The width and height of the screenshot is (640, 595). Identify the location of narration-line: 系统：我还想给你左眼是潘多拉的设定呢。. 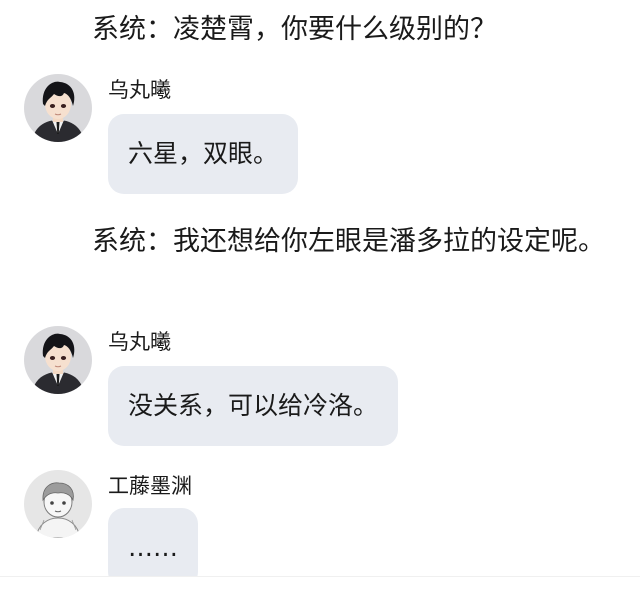
(348, 241).